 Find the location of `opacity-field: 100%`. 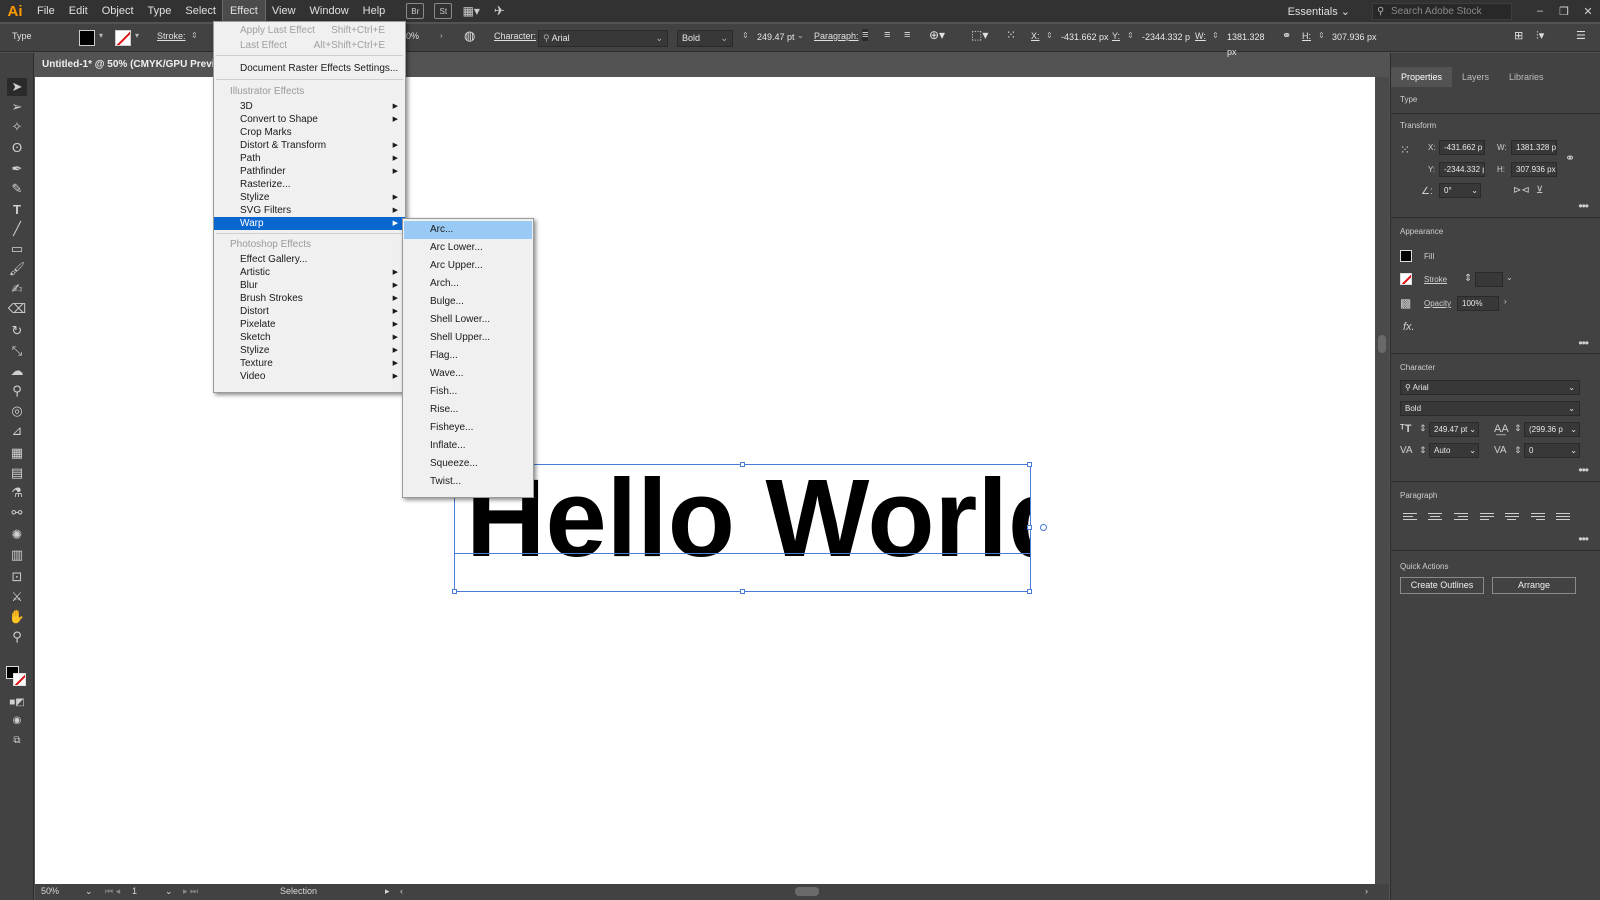

opacity-field: 100% is located at coordinates (1478, 303).